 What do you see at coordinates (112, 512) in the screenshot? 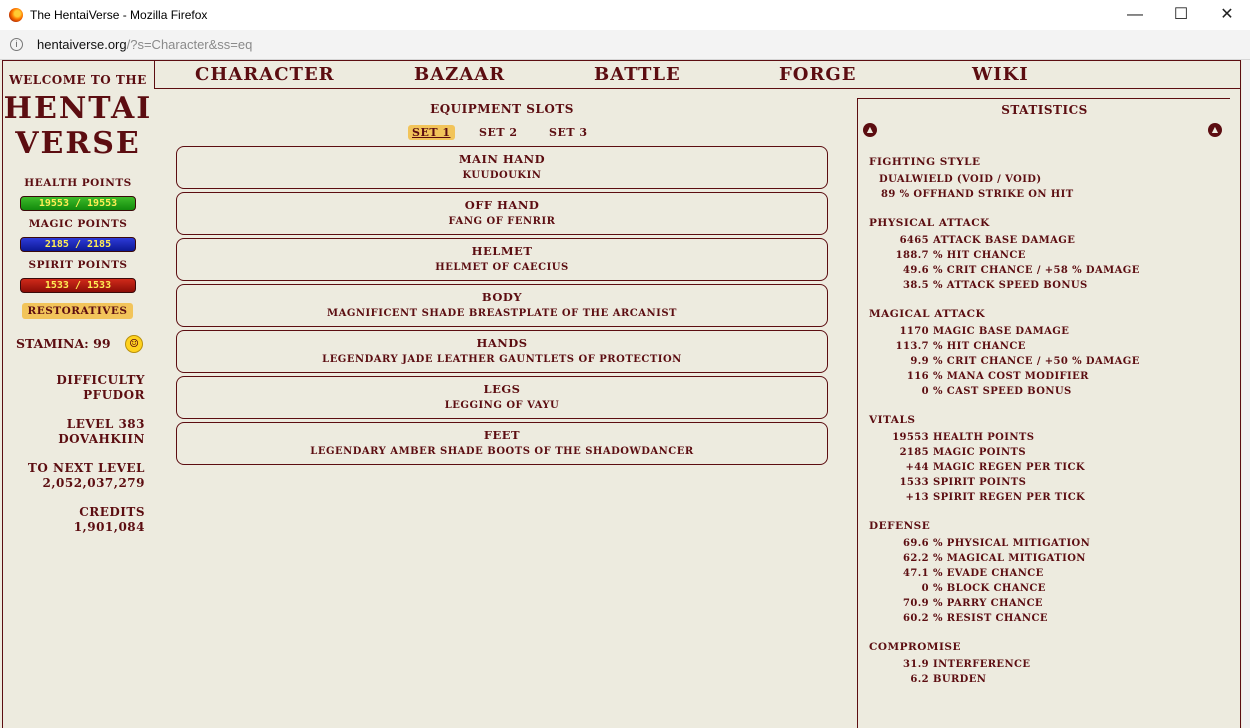
I see `credits-label: Credits` at bounding box center [112, 512].